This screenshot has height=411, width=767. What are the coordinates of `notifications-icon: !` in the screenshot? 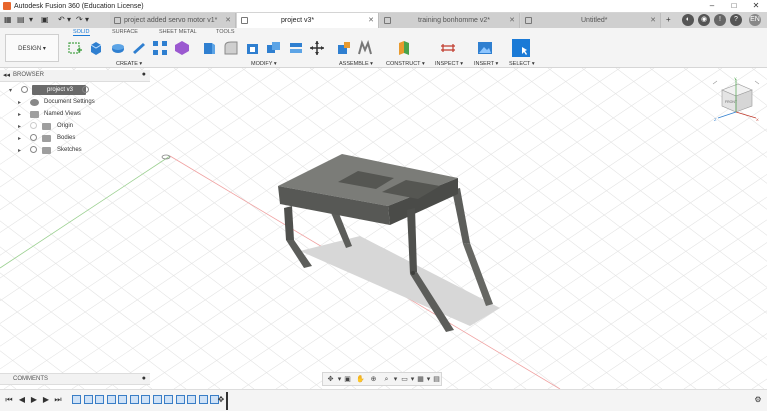 It's located at (720, 20).